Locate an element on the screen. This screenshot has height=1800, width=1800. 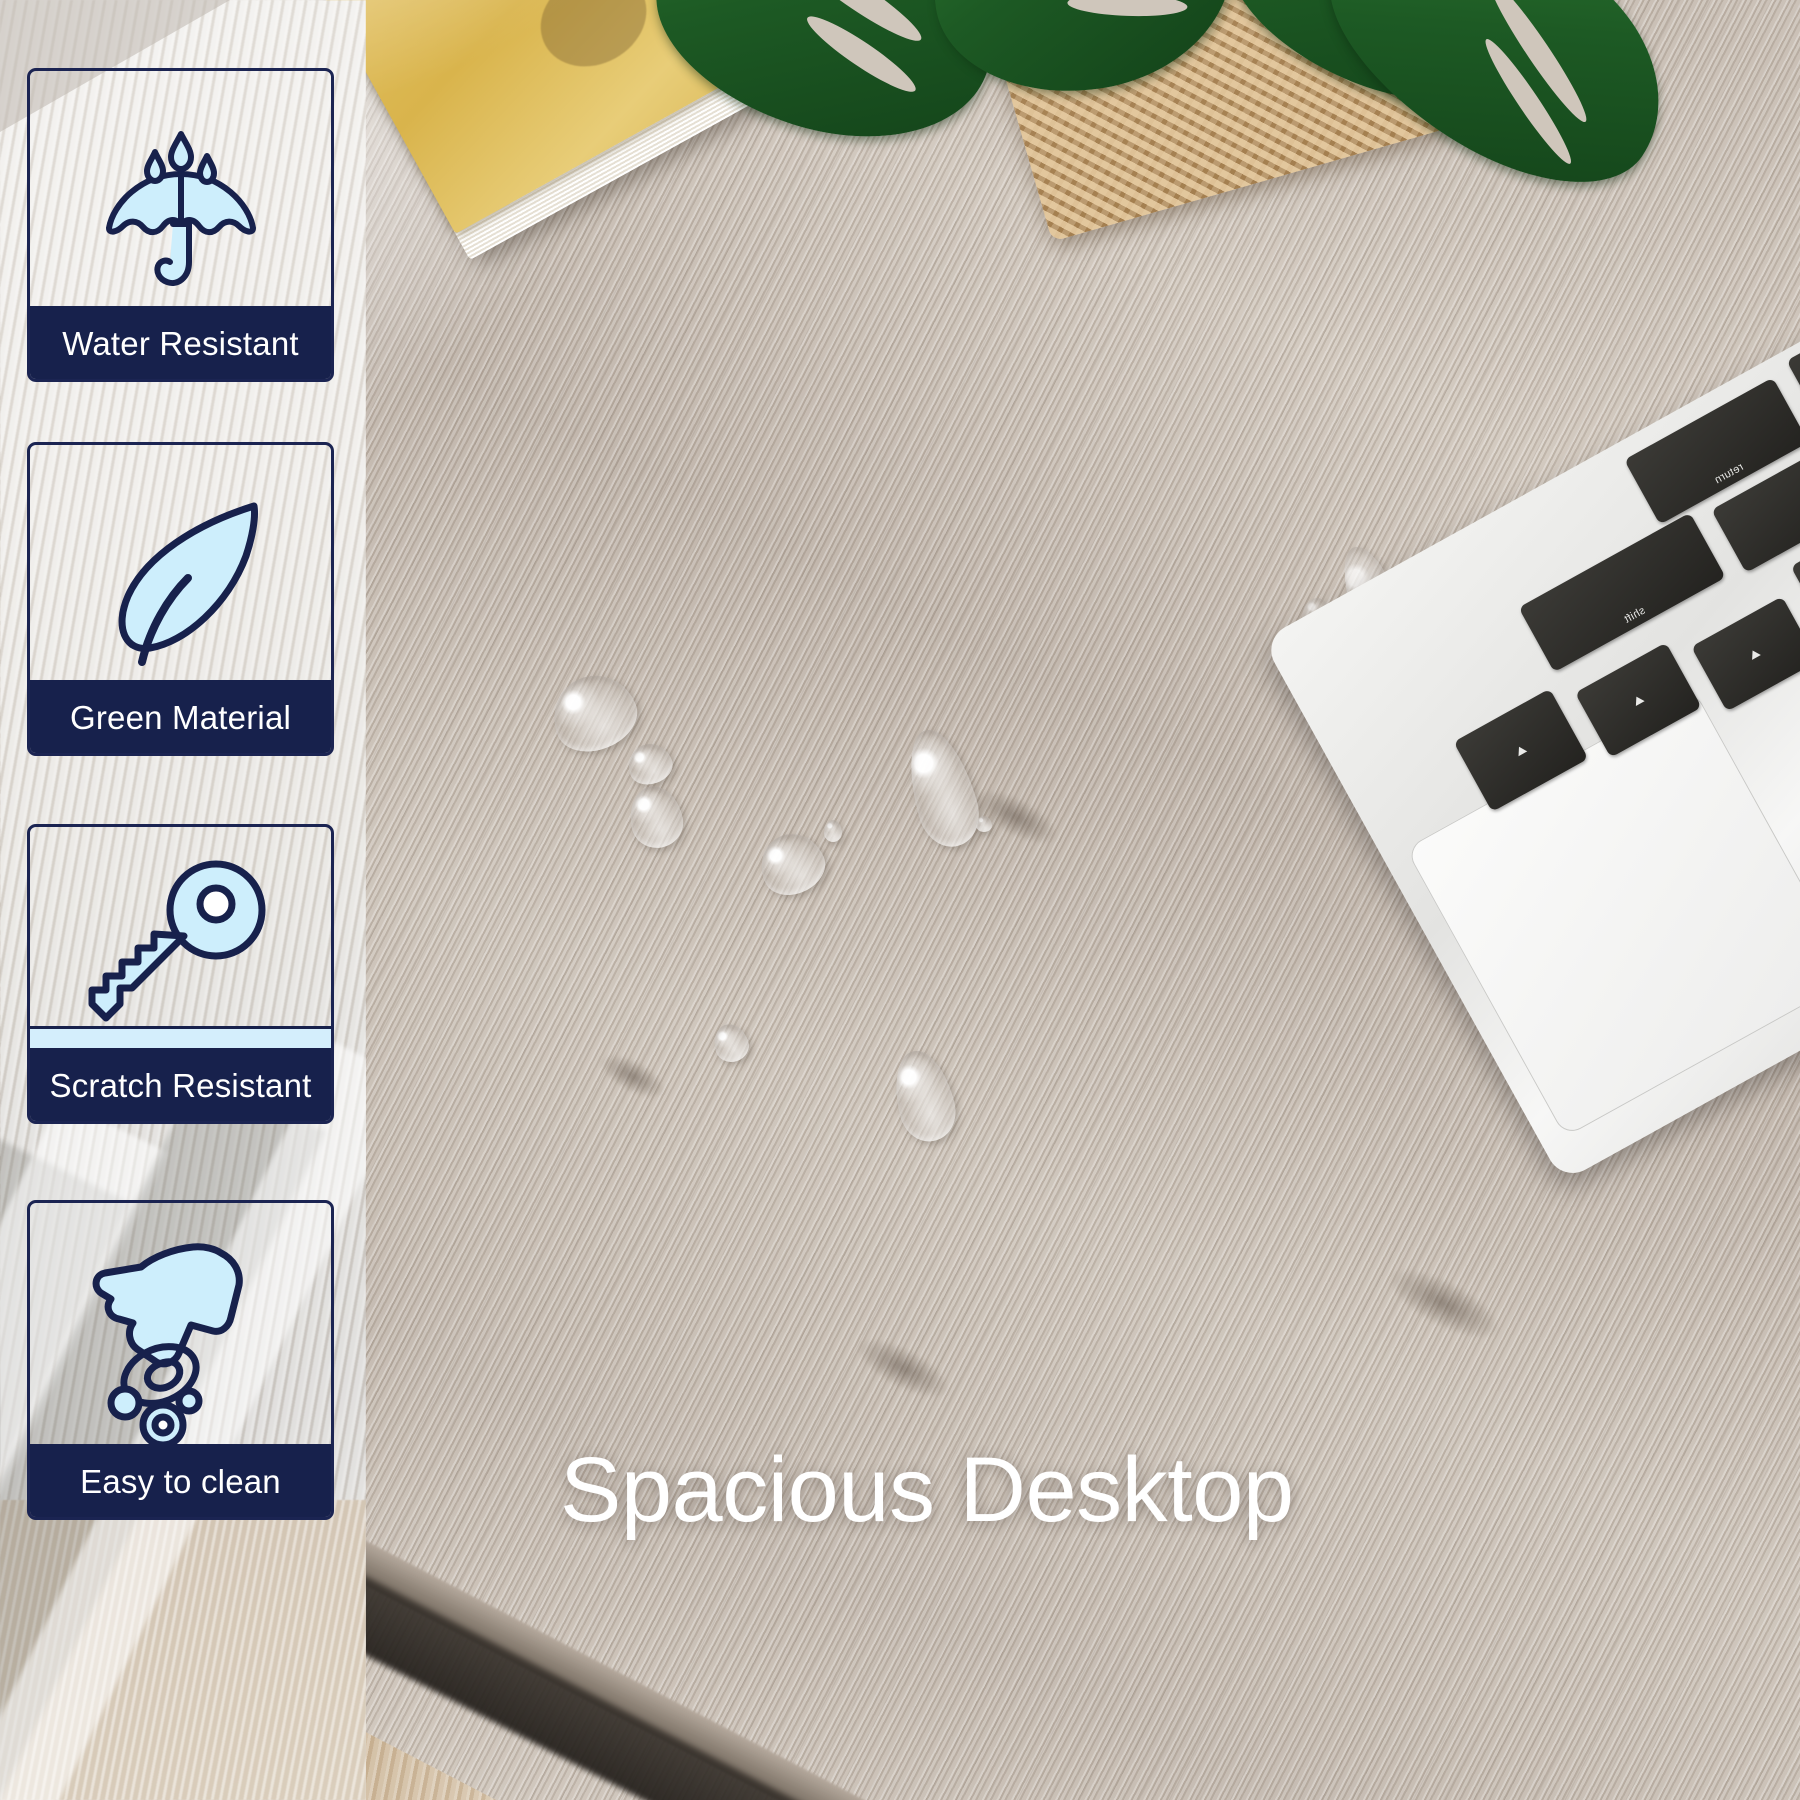
feature-card-label: Green Material is located at coordinates (180, 716).